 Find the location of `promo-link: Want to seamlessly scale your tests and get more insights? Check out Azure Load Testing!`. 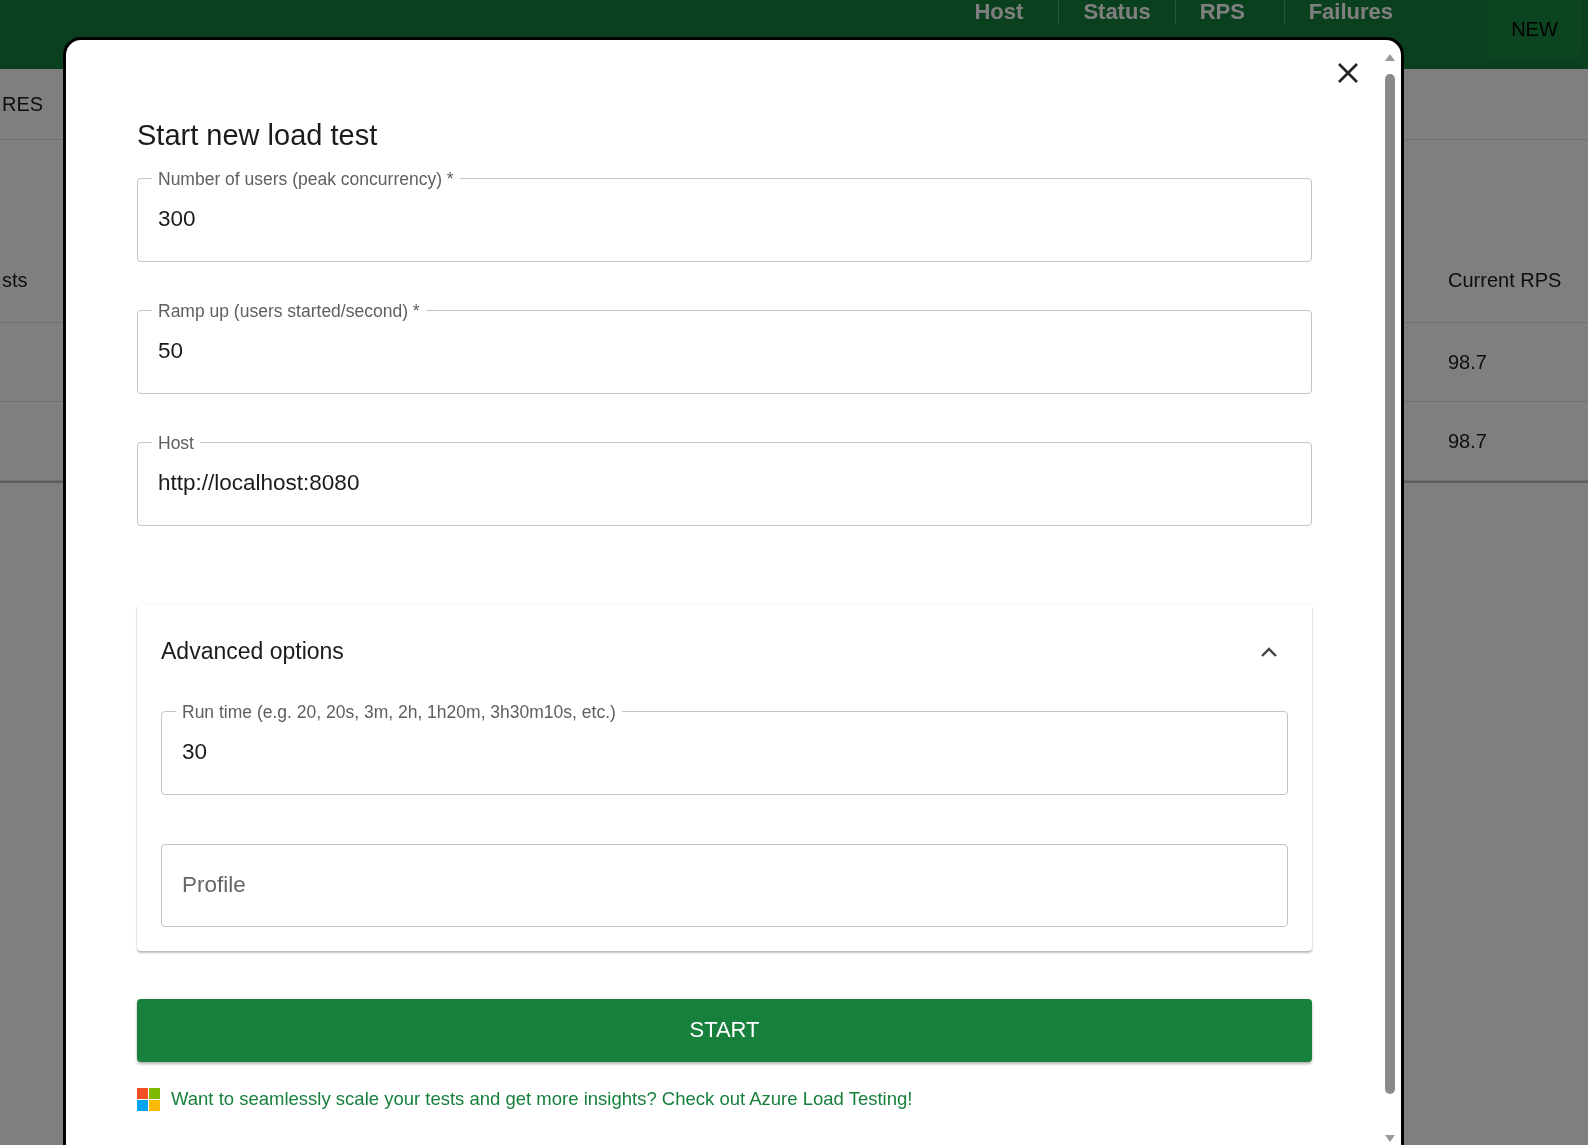

promo-link: Want to seamlessly scale your tests and get more insights? Check out Azure Load Testing! is located at coordinates (542, 1099).